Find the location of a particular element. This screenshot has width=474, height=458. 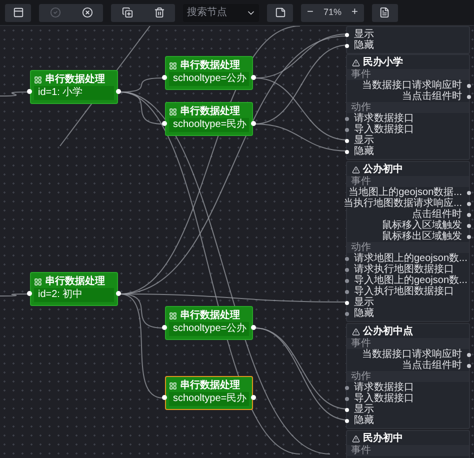

delete-icon is located at coordinates (159, 12).